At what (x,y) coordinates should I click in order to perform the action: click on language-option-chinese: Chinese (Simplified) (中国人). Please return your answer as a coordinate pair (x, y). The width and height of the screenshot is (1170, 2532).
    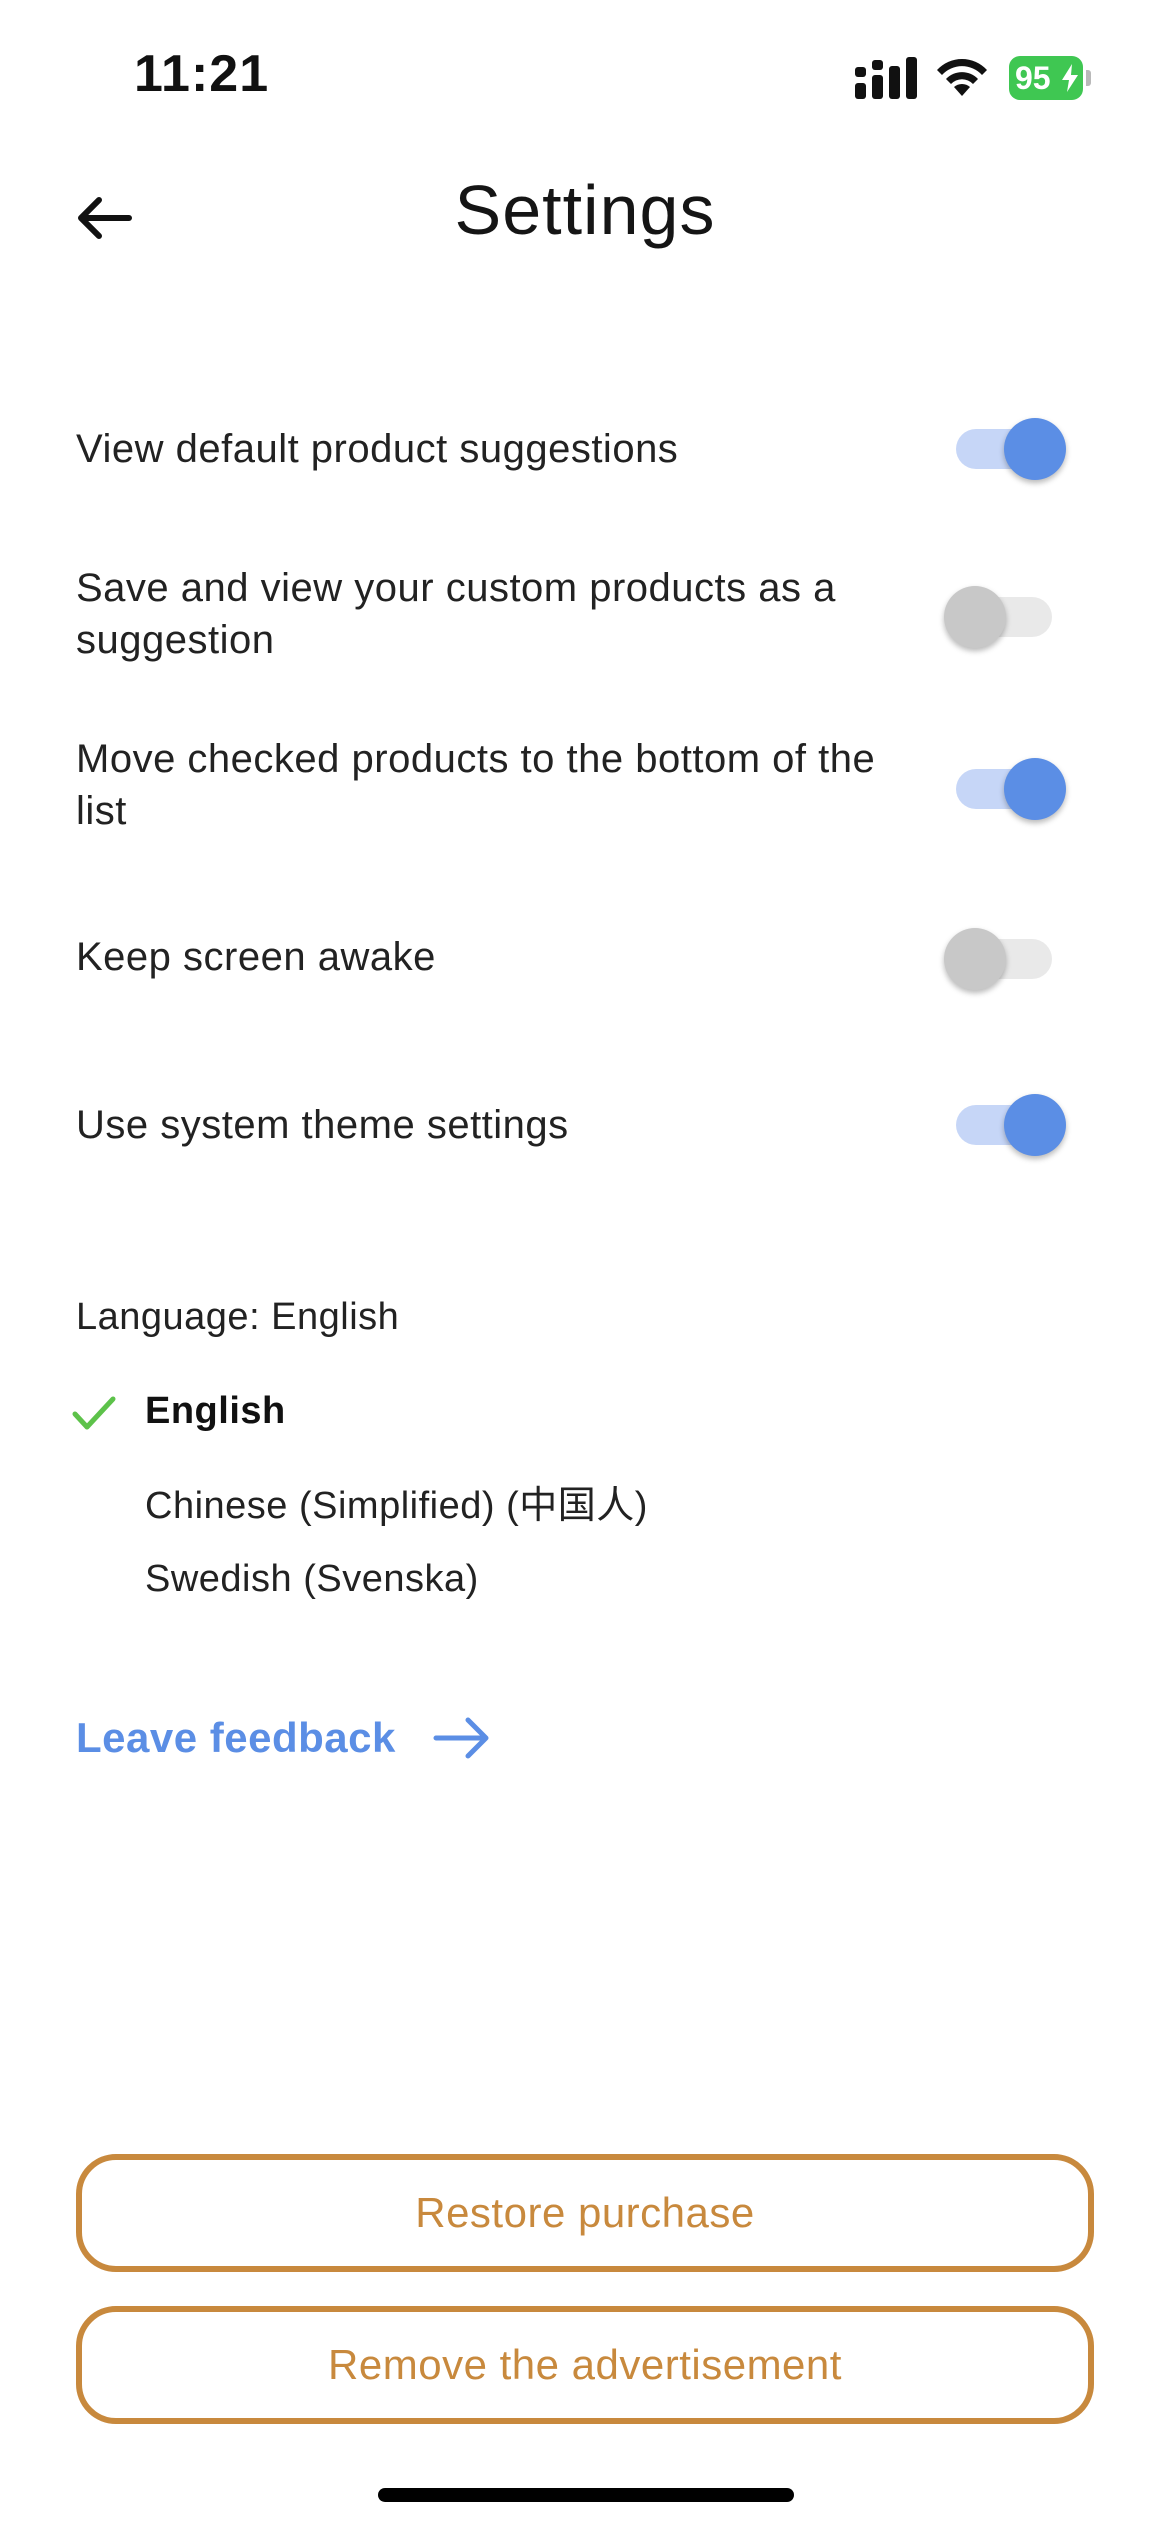
    Looking at the image, I should click on (410, 1499).